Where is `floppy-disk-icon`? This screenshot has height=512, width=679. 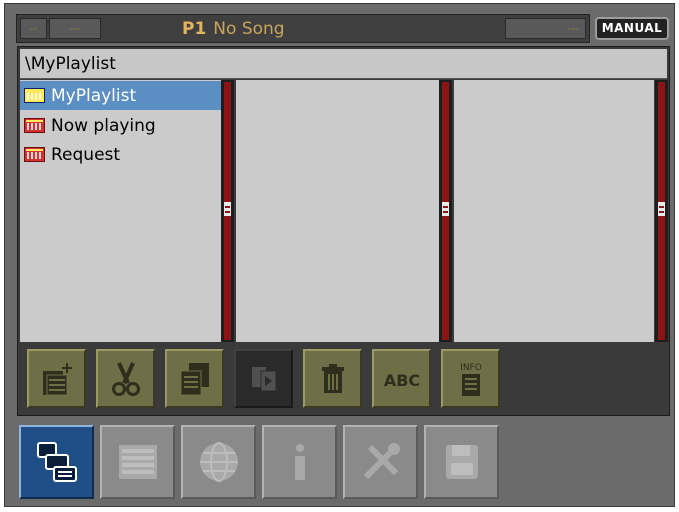 floppy-disk-icon is located at coordinates (461, 462).